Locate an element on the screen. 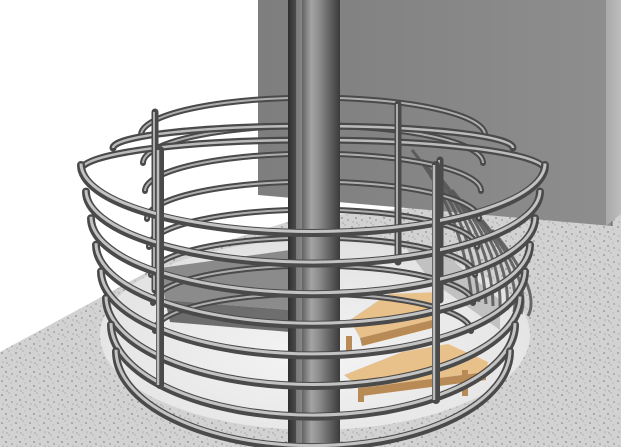 This screenshot has width=621, height=447. central-column is located at coordinates (314, 223).